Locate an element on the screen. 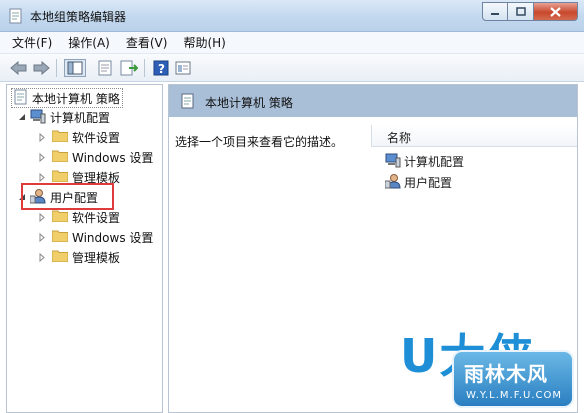 This screenshot has height=413, width=584. help-icon: ? is located at coordinates (161, 68).